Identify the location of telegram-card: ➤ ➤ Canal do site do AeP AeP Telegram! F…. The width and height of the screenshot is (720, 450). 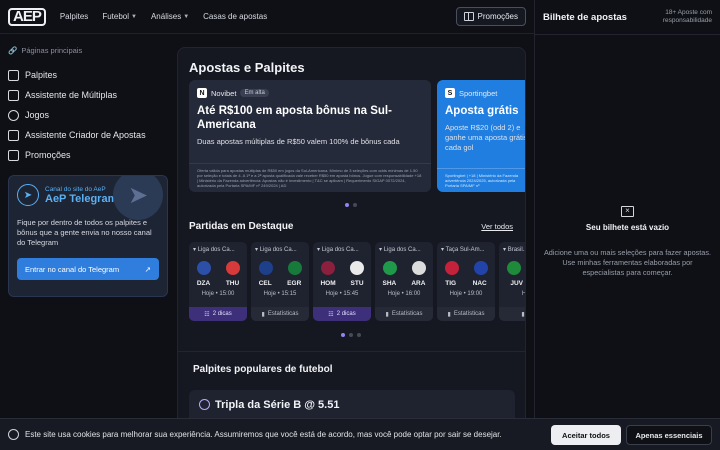
(88, 236).